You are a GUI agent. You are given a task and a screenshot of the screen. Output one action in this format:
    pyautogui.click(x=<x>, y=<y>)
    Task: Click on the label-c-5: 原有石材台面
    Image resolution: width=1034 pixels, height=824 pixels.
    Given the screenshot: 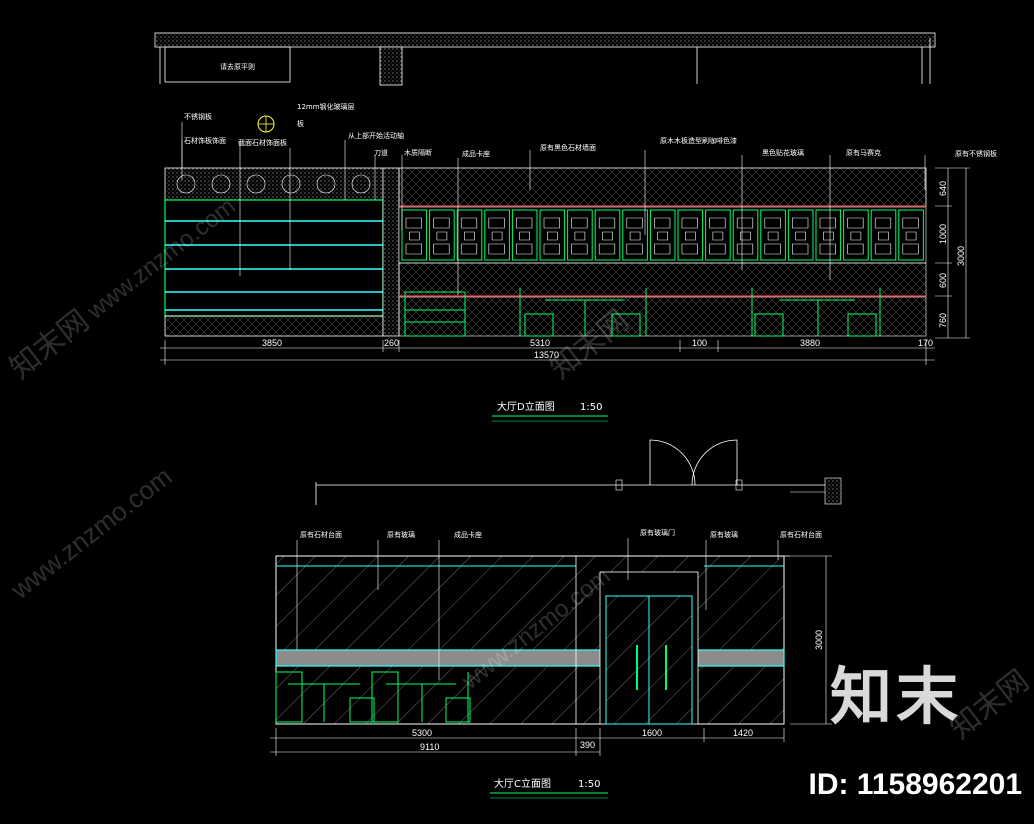 What is the action you would take?
    pyautogui.click(x=801, y=534)
    